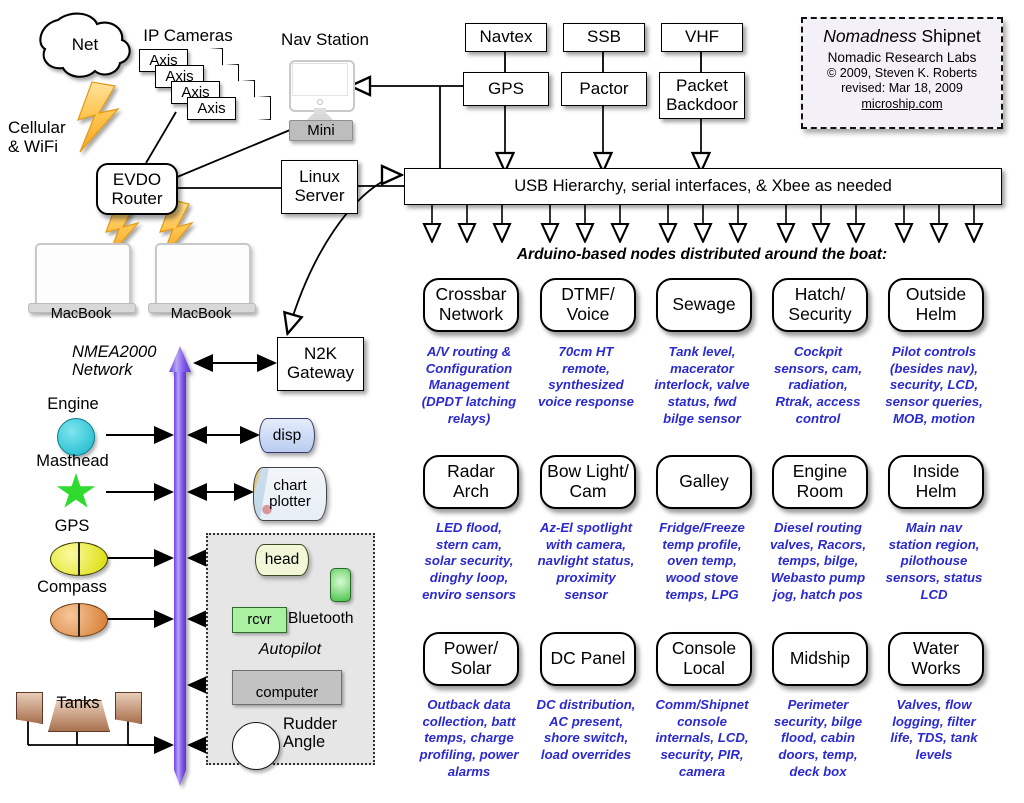  I want to click on chart-plotter: chart plotter, so click(290, 494).